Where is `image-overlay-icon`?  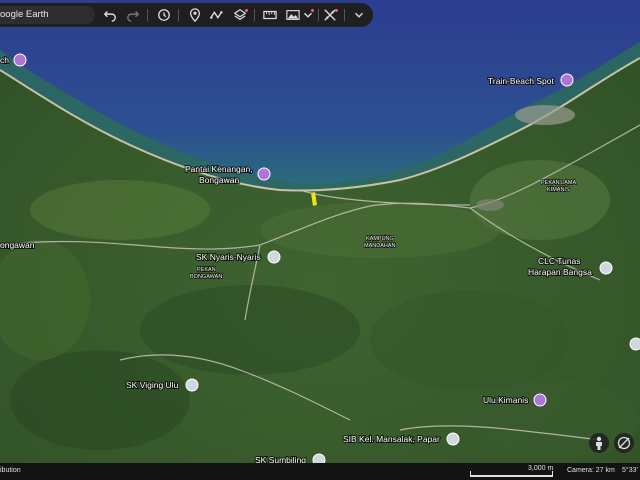
image-overlay-icon is located at coordinates (293, 15).